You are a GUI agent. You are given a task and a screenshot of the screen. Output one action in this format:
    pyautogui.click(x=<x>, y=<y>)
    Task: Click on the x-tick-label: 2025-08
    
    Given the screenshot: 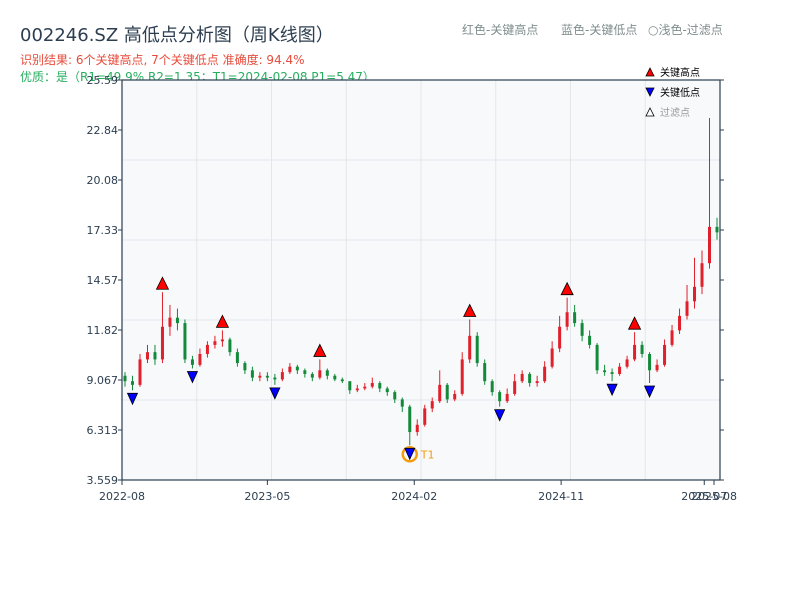 What is the action you would take?
    pyautogui.click(x=714, y=496)
    